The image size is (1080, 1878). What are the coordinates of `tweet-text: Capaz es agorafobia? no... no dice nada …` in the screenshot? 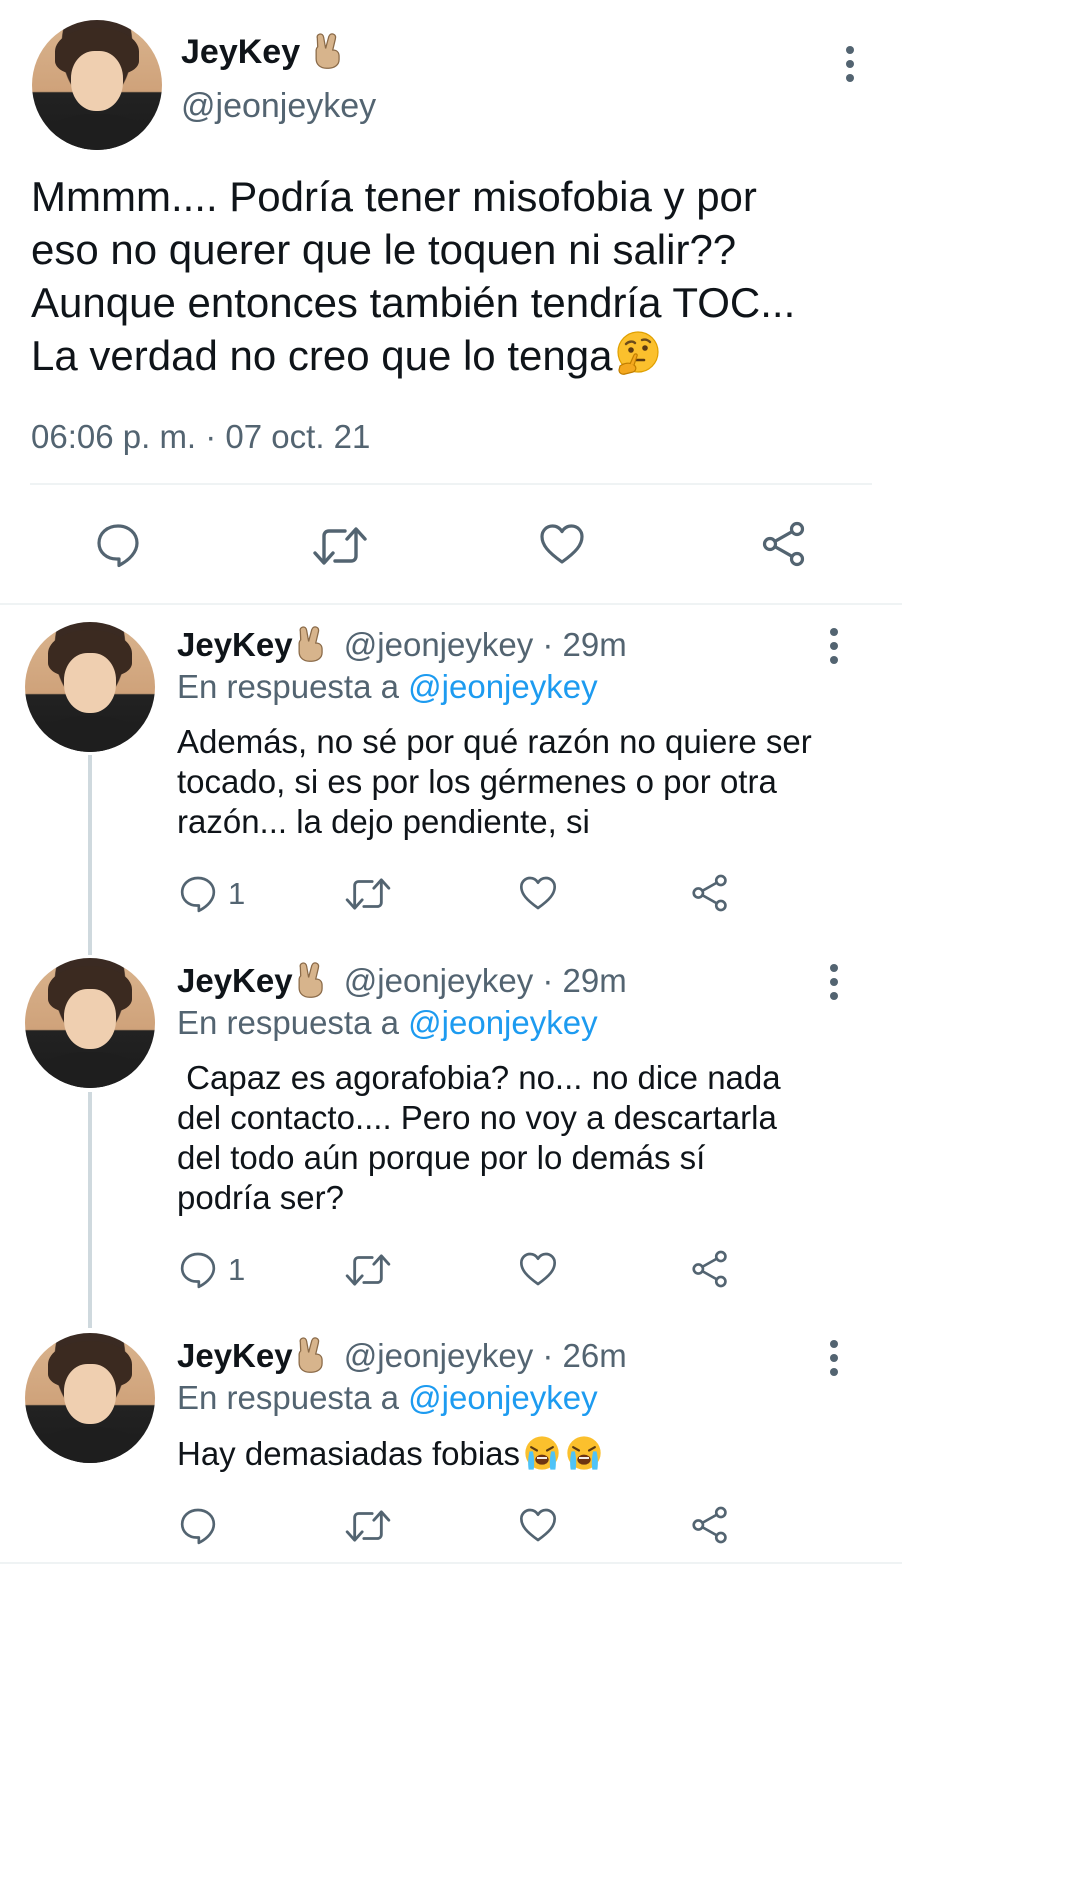 It's located at (479, 1138).